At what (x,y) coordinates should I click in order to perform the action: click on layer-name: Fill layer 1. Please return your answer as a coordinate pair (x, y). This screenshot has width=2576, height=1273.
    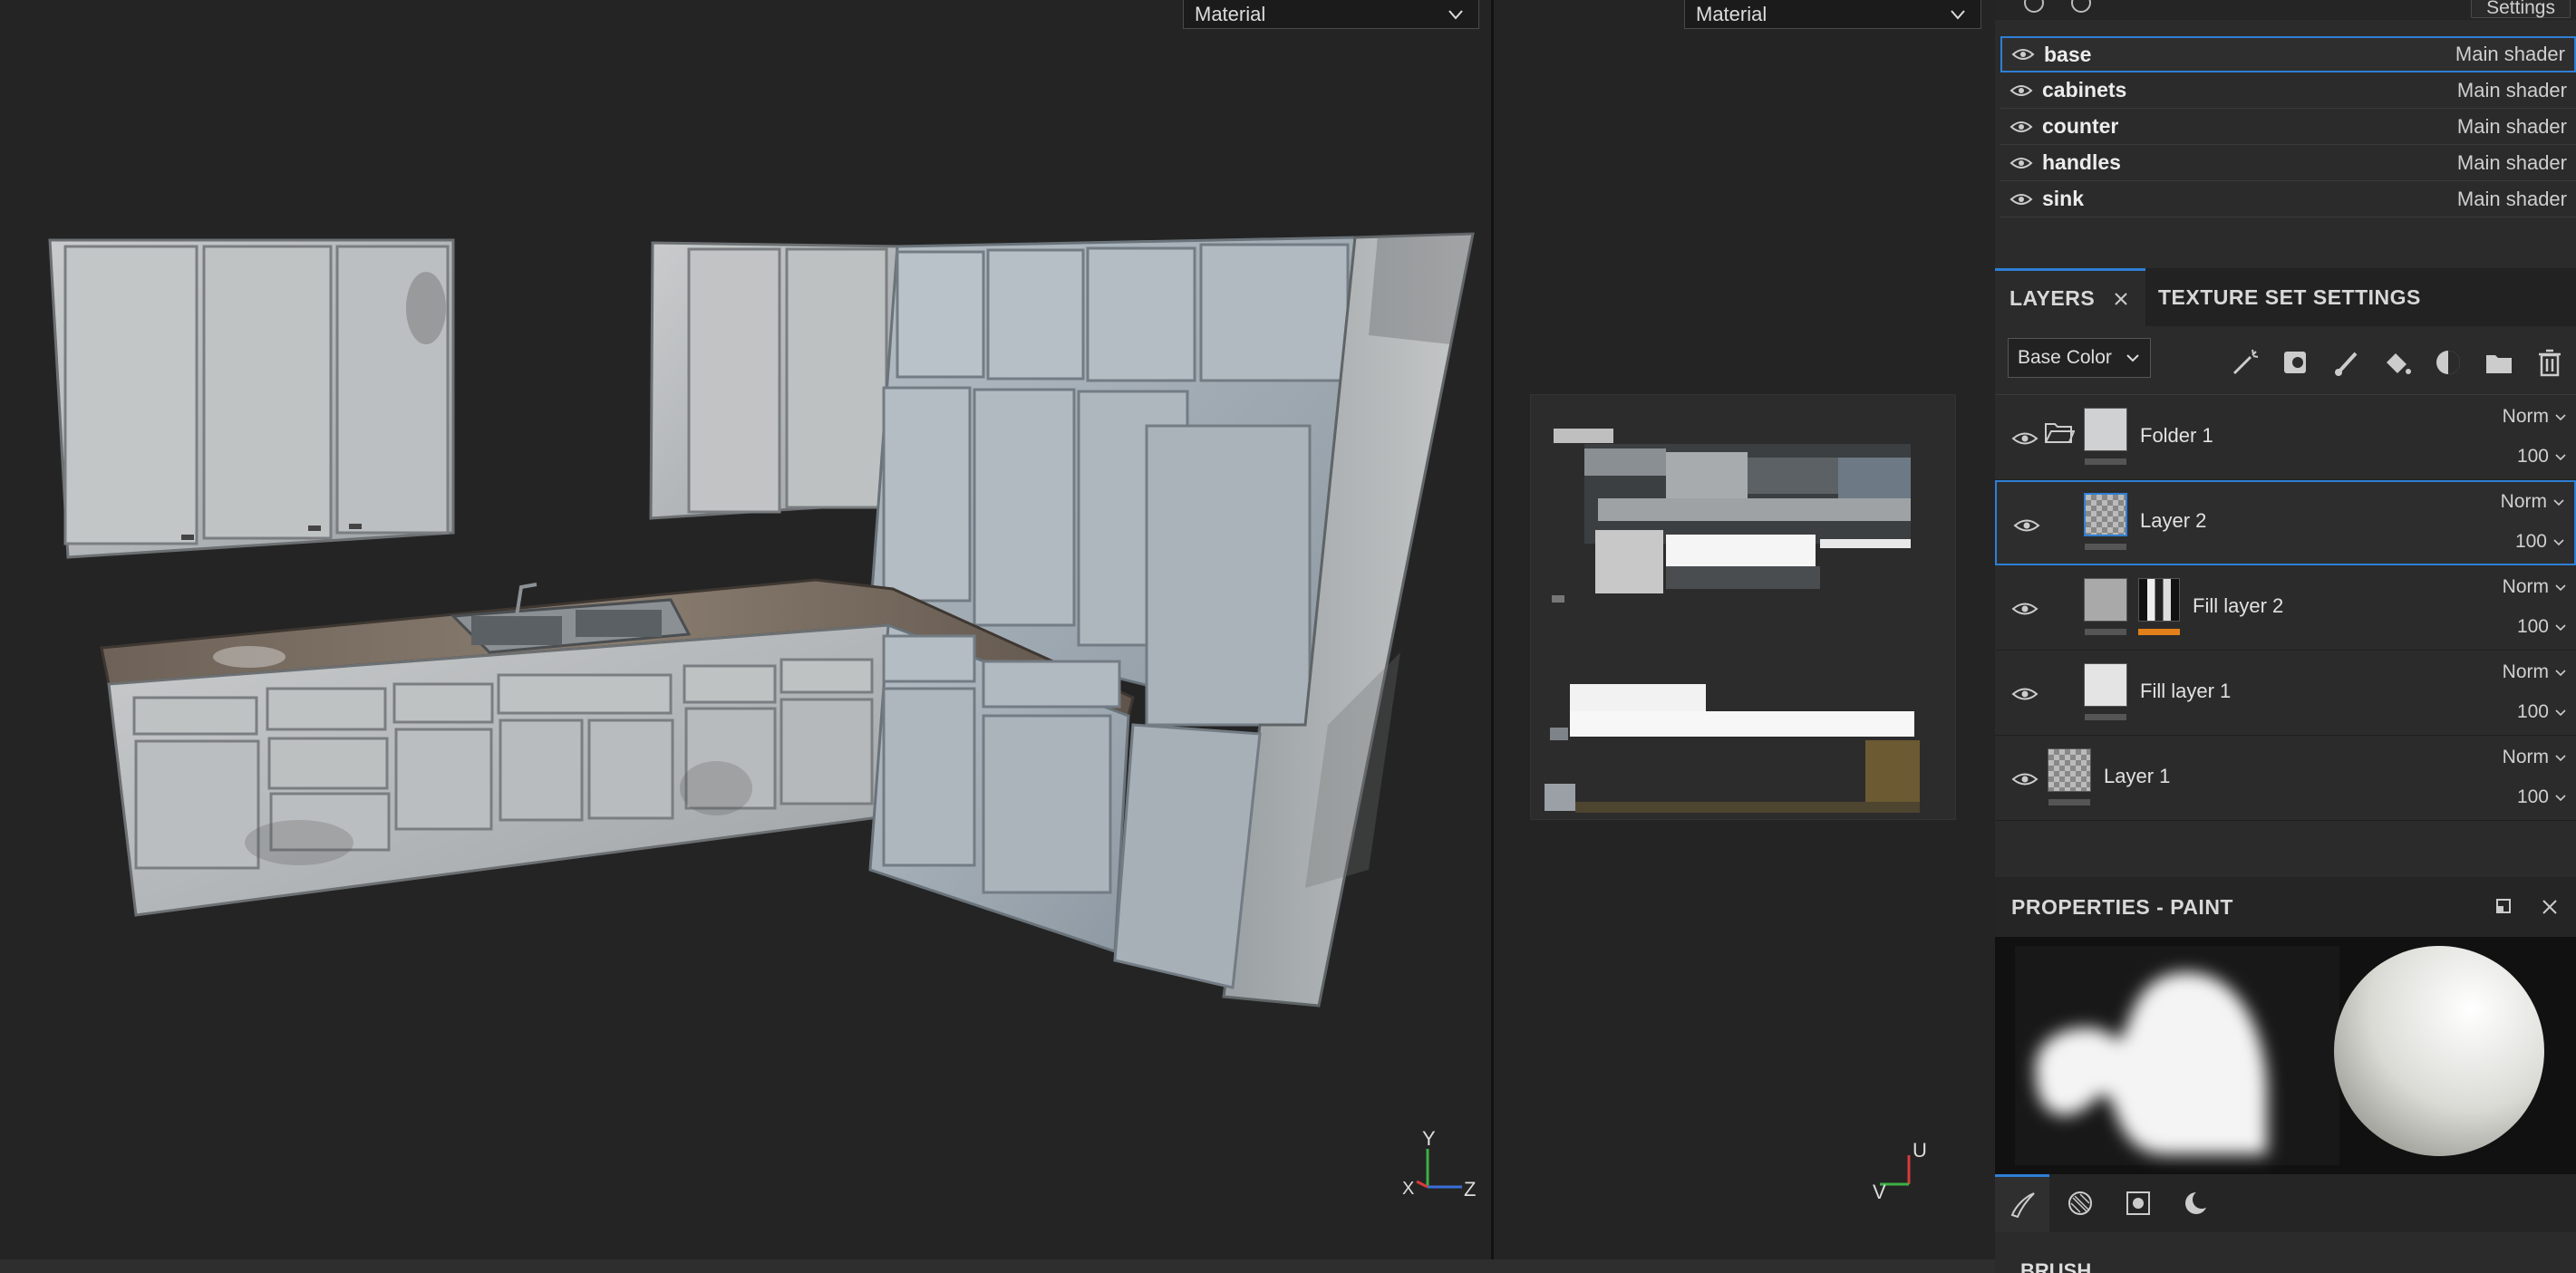
    Looking at the image, I should click on (2185, 691).